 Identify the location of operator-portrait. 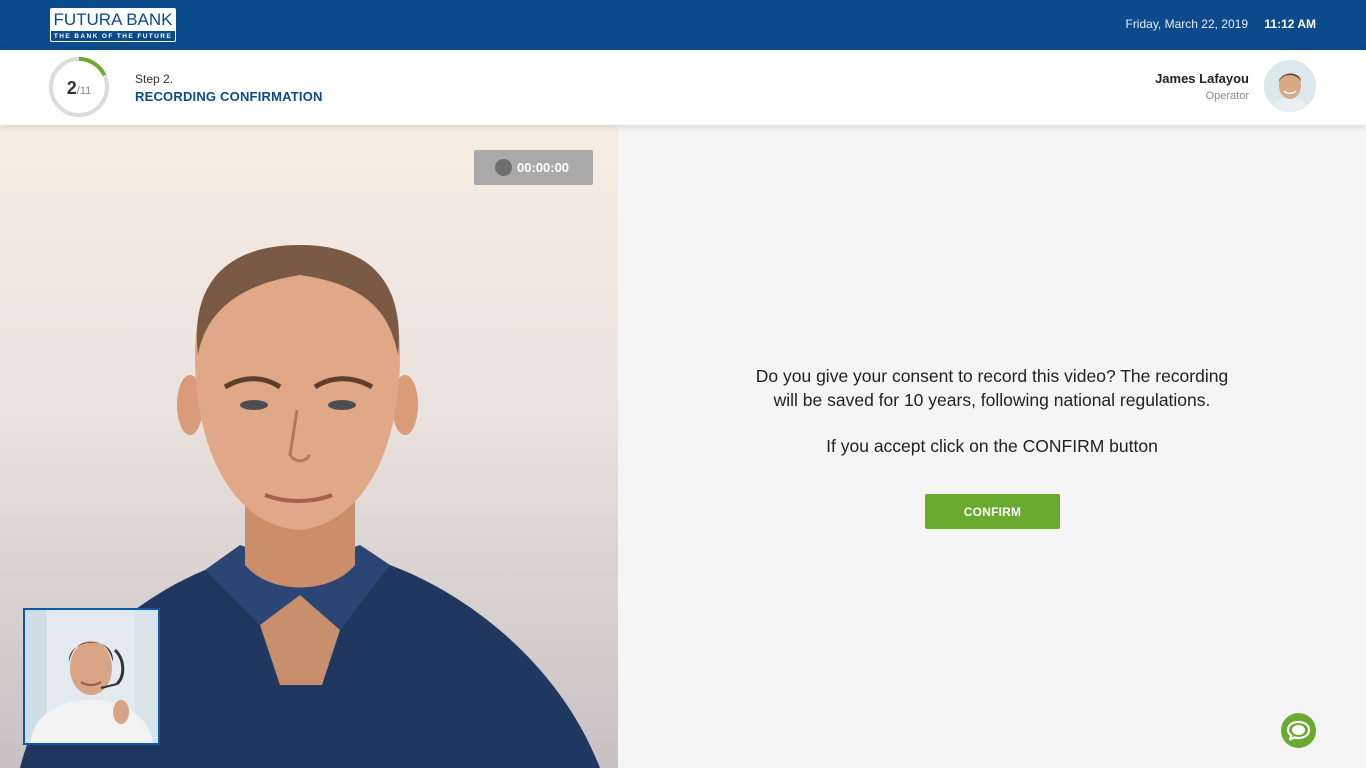
(1290, 86).